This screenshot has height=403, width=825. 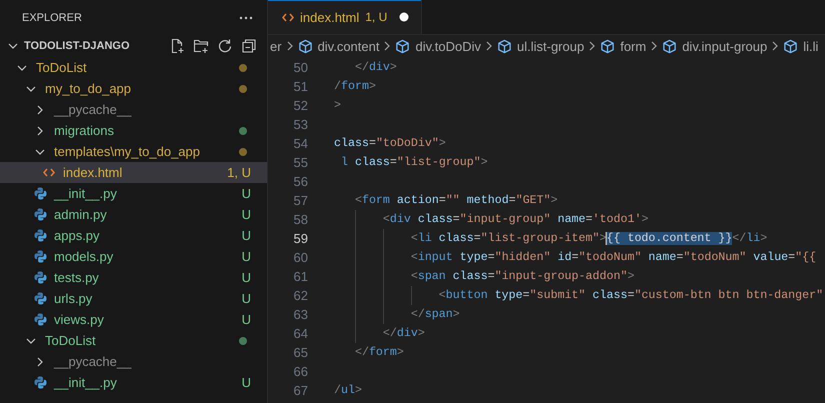 I want to click on code-line: >, so click(x=337, y=105).